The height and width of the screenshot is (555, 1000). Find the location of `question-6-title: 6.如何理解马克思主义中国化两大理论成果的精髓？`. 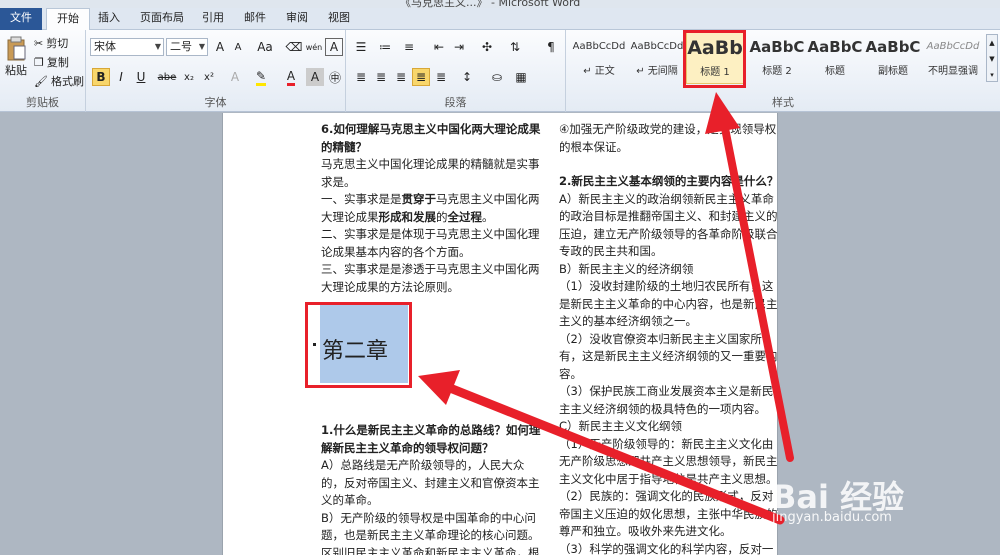

question-6-title: 6.如何理解马克思主义中国化两大理论成果的精髓？ is located at coordinates (431, 138).